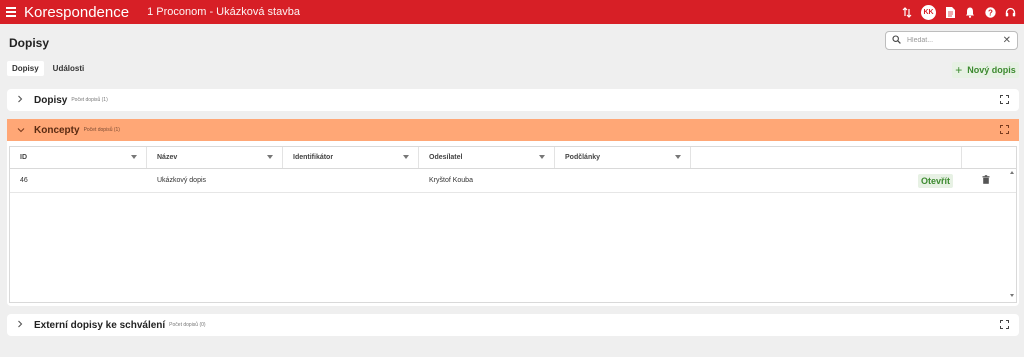 This screenshot has height=357, width=1024. What do you see at coordinates (25, 68) in the screenshot?
I see `tab-dopisy: Dopisy` at bounding box center [25, 68].